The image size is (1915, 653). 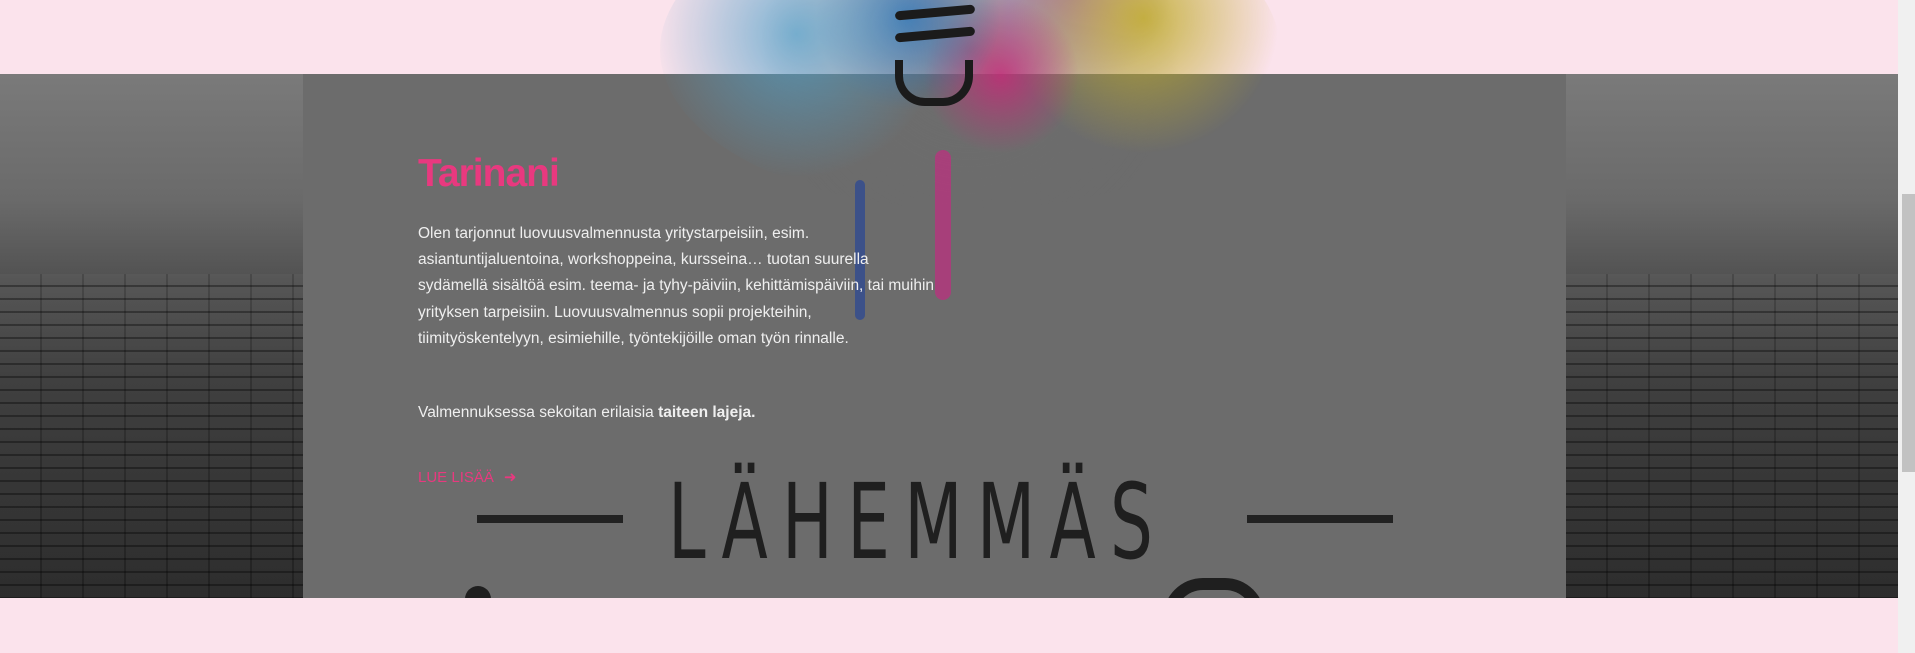 I want to click on arrow-right-icon: ➜, so click(x=510, y=478).